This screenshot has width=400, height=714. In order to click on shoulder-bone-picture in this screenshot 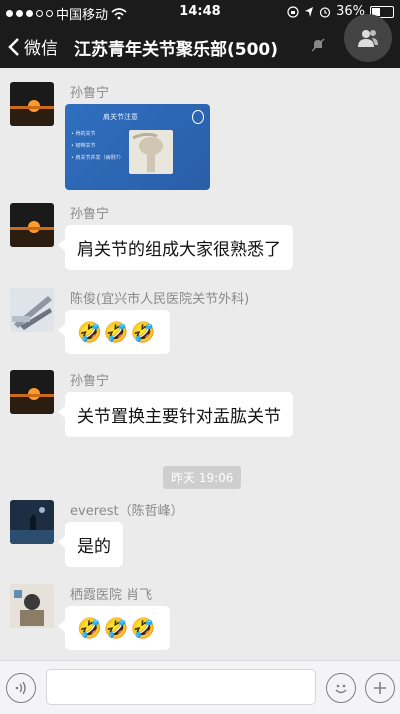, I will do `click(151, 152)`.